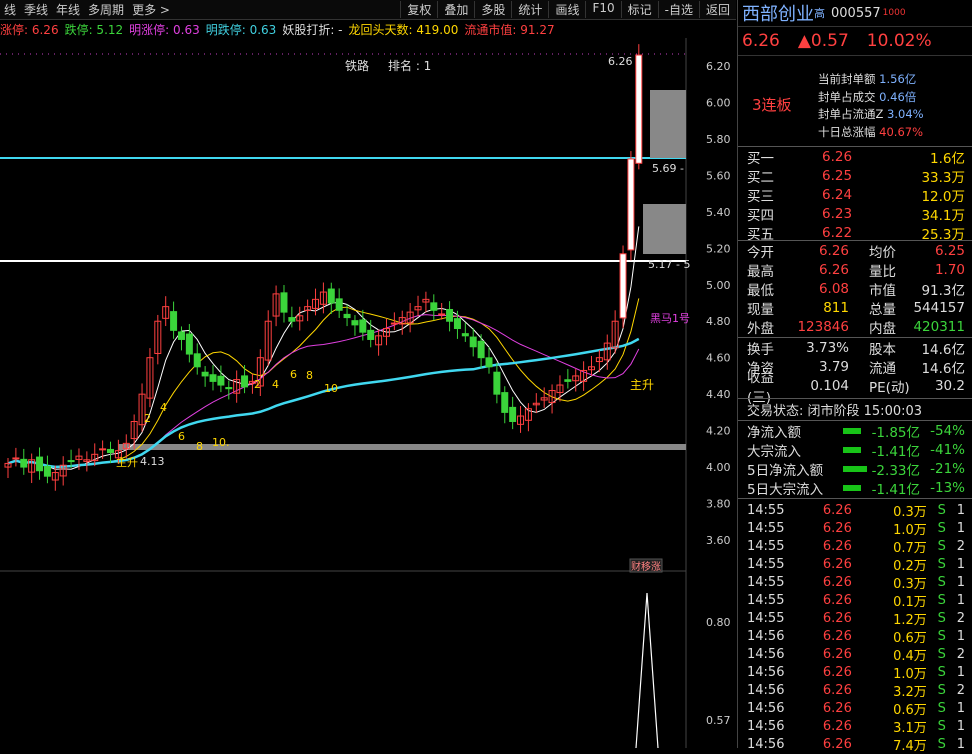 The image size is (972, 754). Describe the element at coordinates (855, 157) in the screenshot. I see `bid-row: 买一 6.26 1.6亿` at that location.